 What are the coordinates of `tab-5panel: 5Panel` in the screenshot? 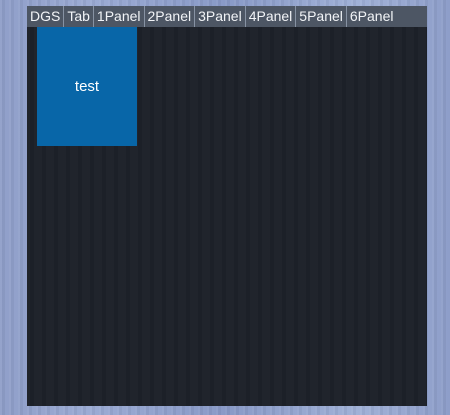 It's located at (321, 16).